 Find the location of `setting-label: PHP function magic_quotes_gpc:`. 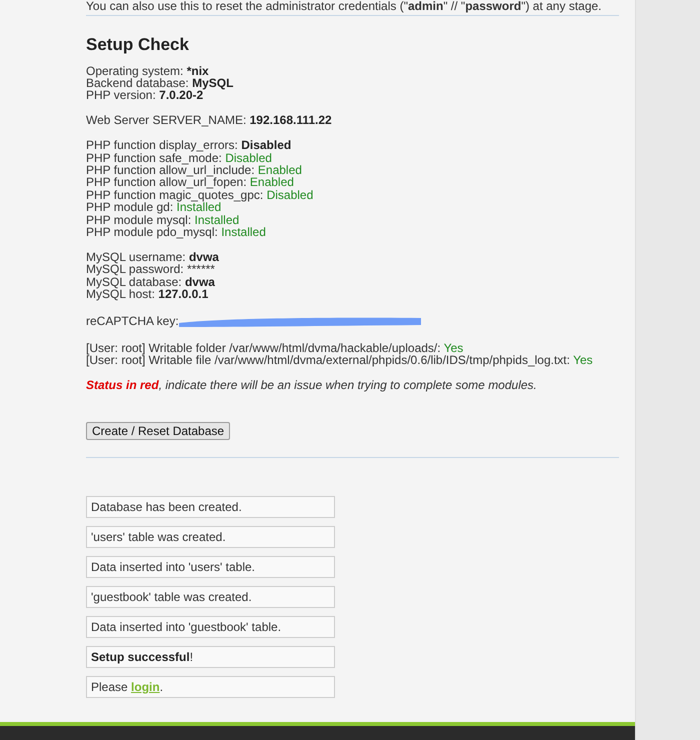

setting-label: PHP function magic_quotes_gpc: is located at coordinates (175, 195).